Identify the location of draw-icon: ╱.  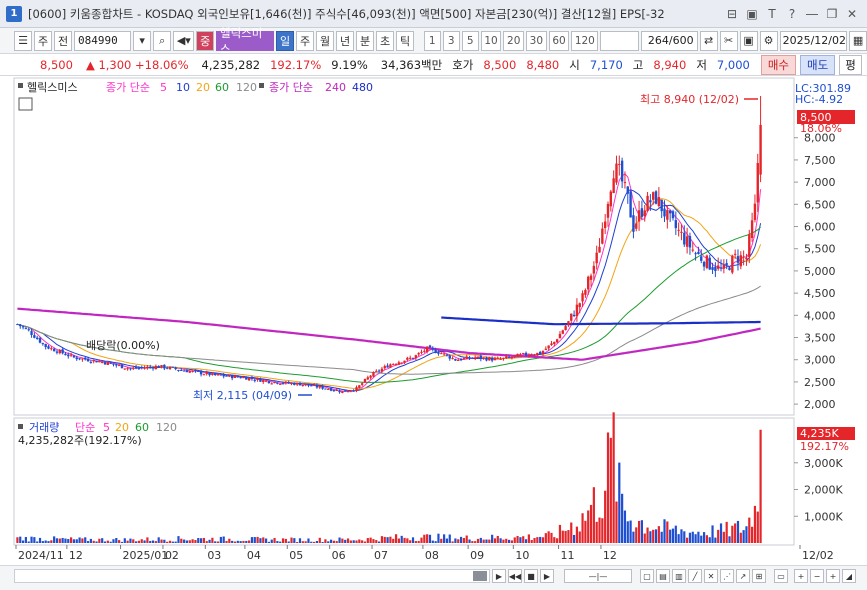
(695, 576).